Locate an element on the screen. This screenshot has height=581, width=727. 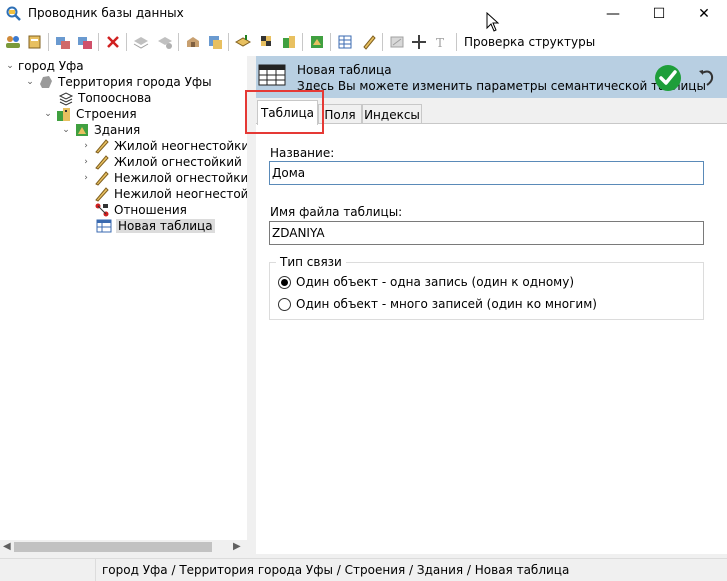
tab-fields: Поля is located at coordinates (340, 114).